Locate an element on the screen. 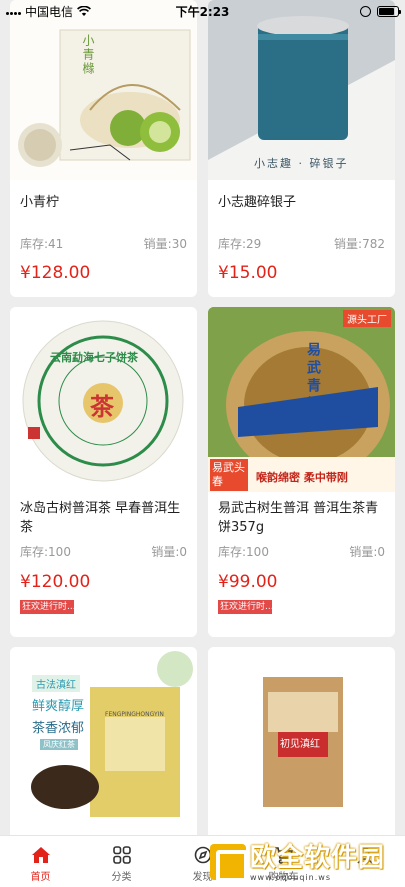  product-title: 小志趣碎银子 is located at coordinates (257, 202).